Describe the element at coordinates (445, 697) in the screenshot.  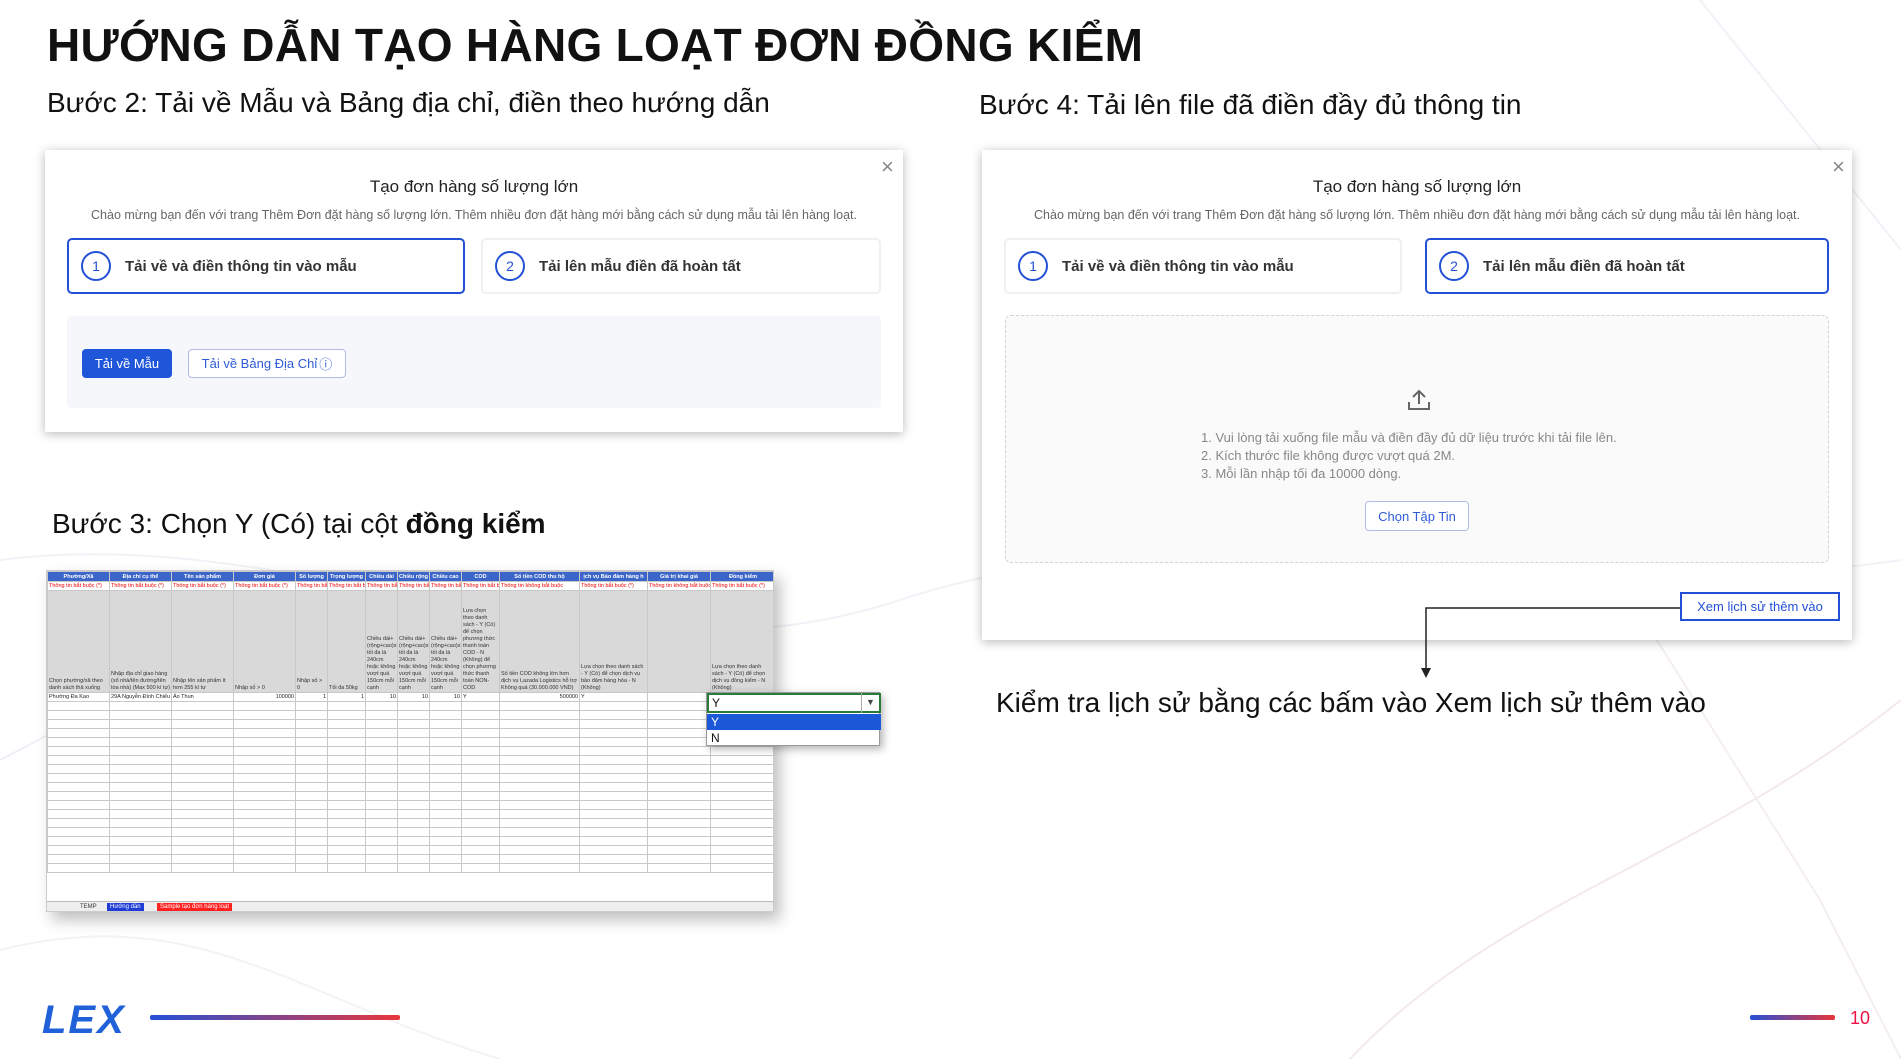
I see `data-cell: 10` at that location.